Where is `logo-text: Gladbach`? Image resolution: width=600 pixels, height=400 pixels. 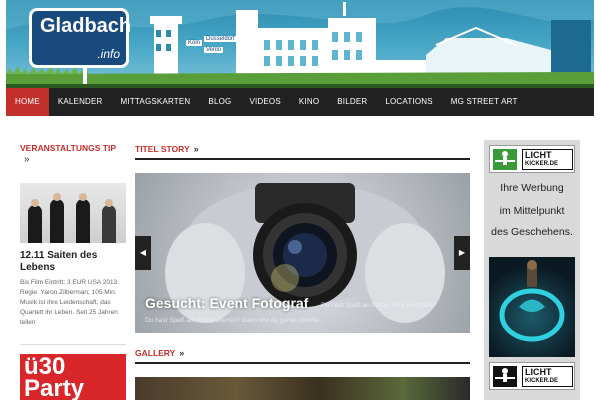 logo-text: Gladbach is located at coordinates (86, 26).